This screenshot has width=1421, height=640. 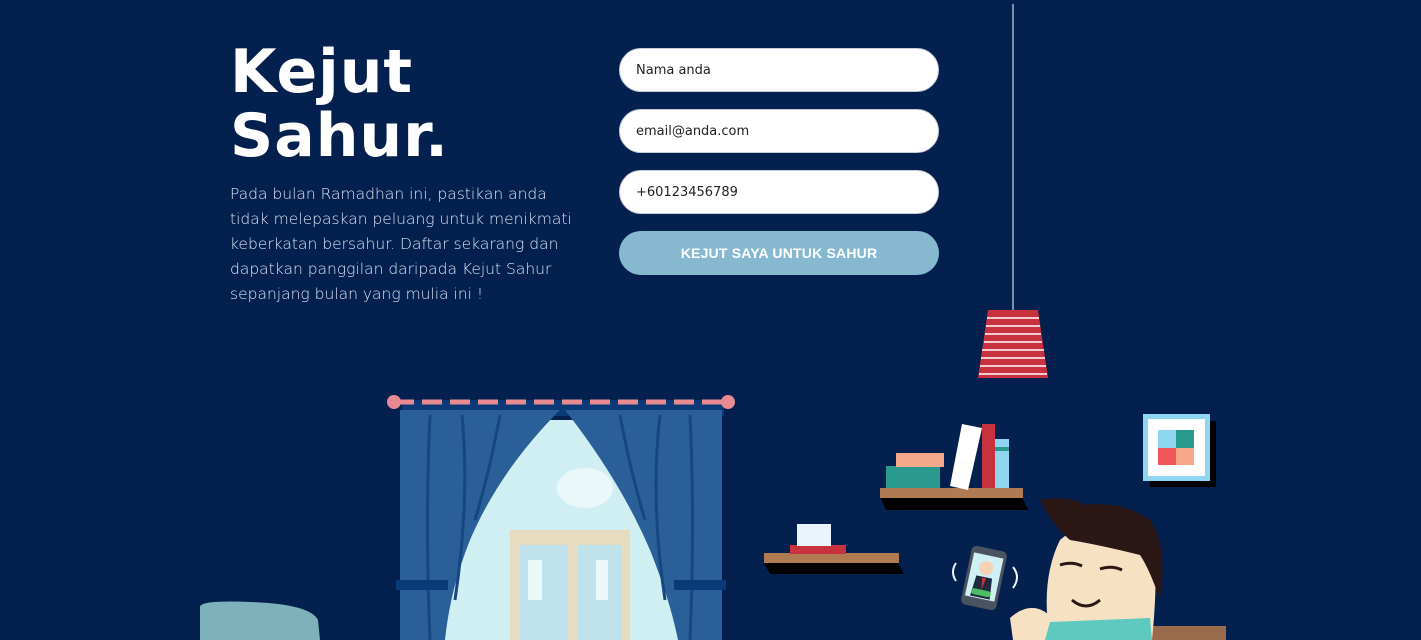 What do you see at coordinates (1179, 450) in the screenshot?
I see `wall-picture` at bounding box center [1179, 450].